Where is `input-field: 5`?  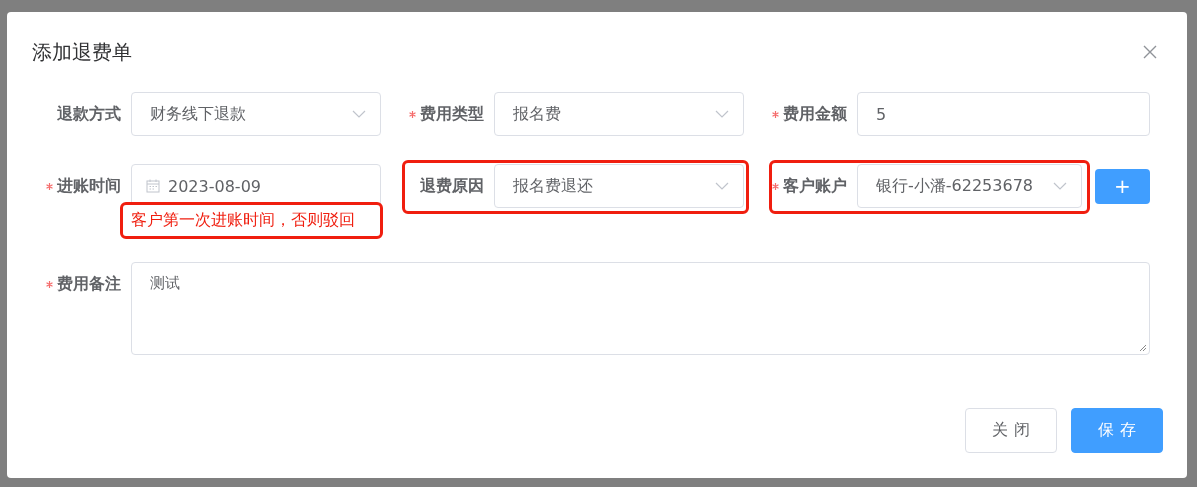
input-field: 5 is located at coordinates (1003, 114).